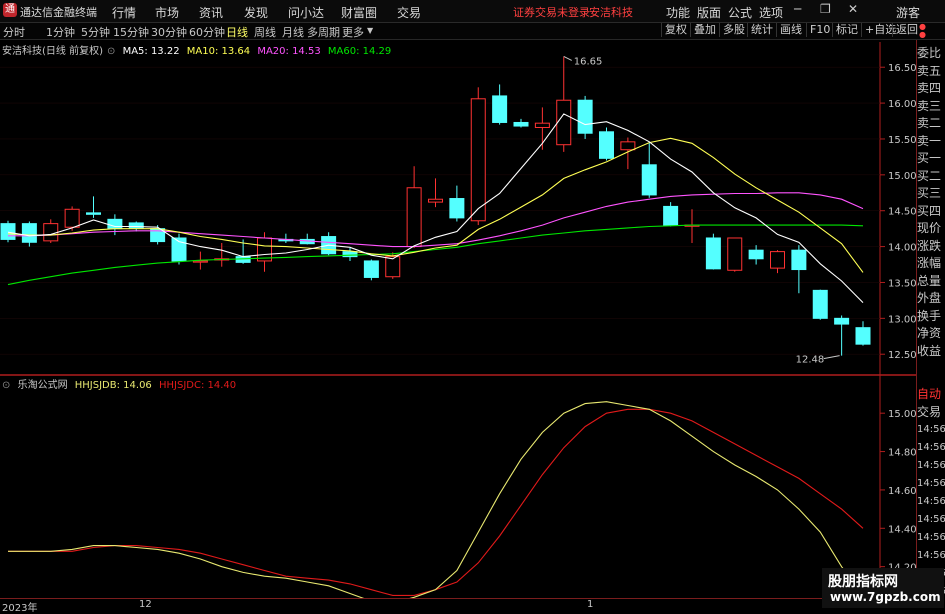 This screenshot has width=945, height=614. I want to click on menu-function: 功能, so click(678, 12).